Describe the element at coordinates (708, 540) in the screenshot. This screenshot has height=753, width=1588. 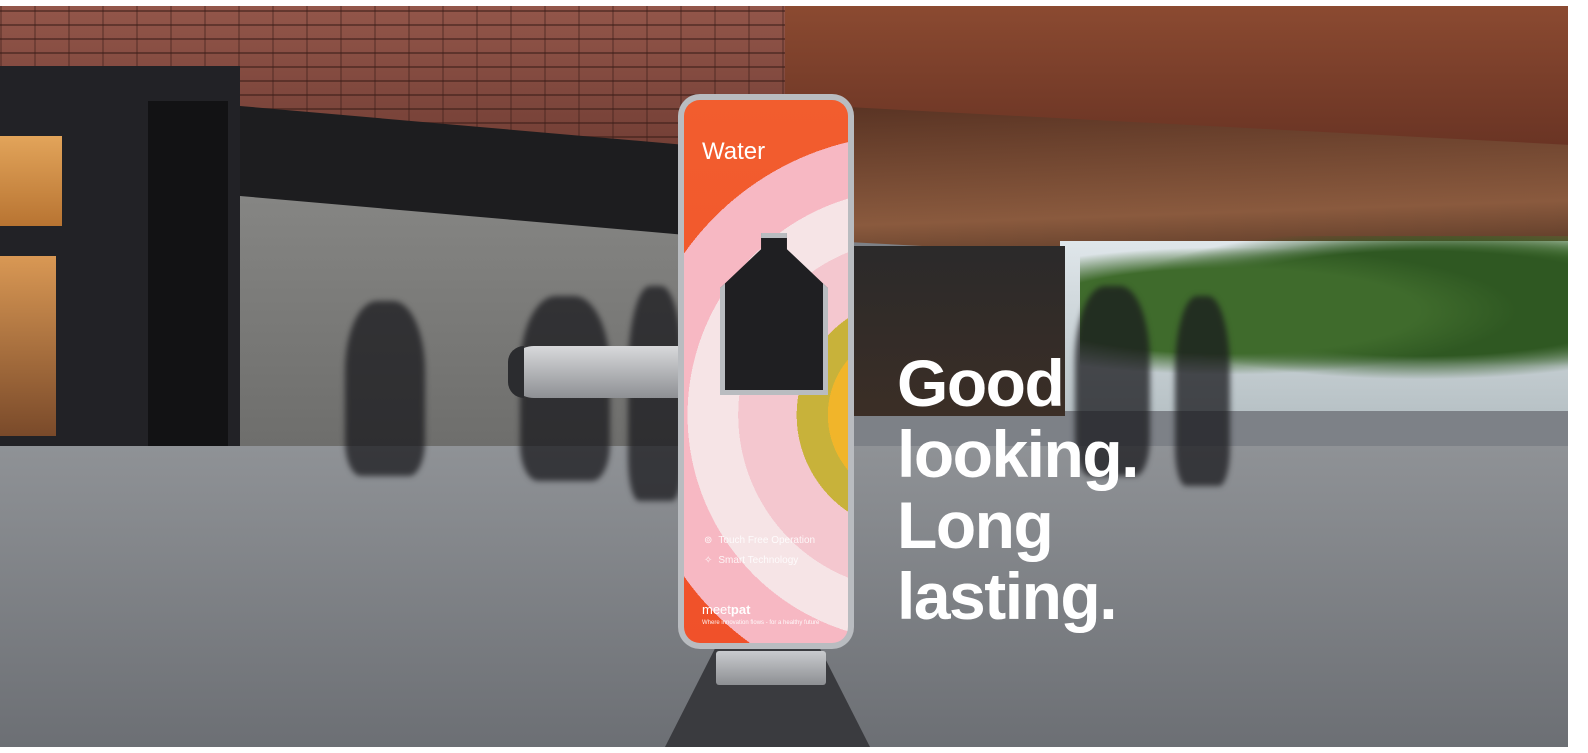
I see `touch-free-icon: ⊚` at that location.